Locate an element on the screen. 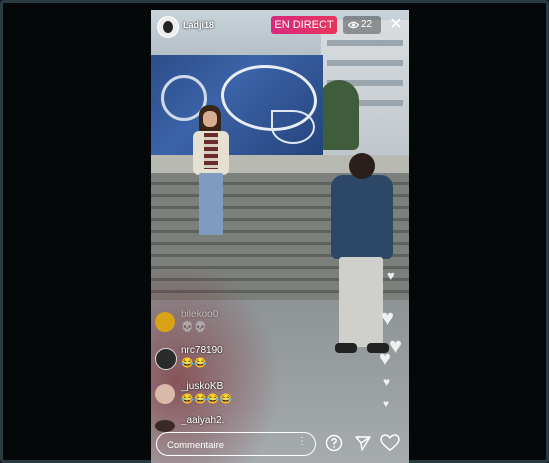  eye-icon is located at coordinates (353, 25).